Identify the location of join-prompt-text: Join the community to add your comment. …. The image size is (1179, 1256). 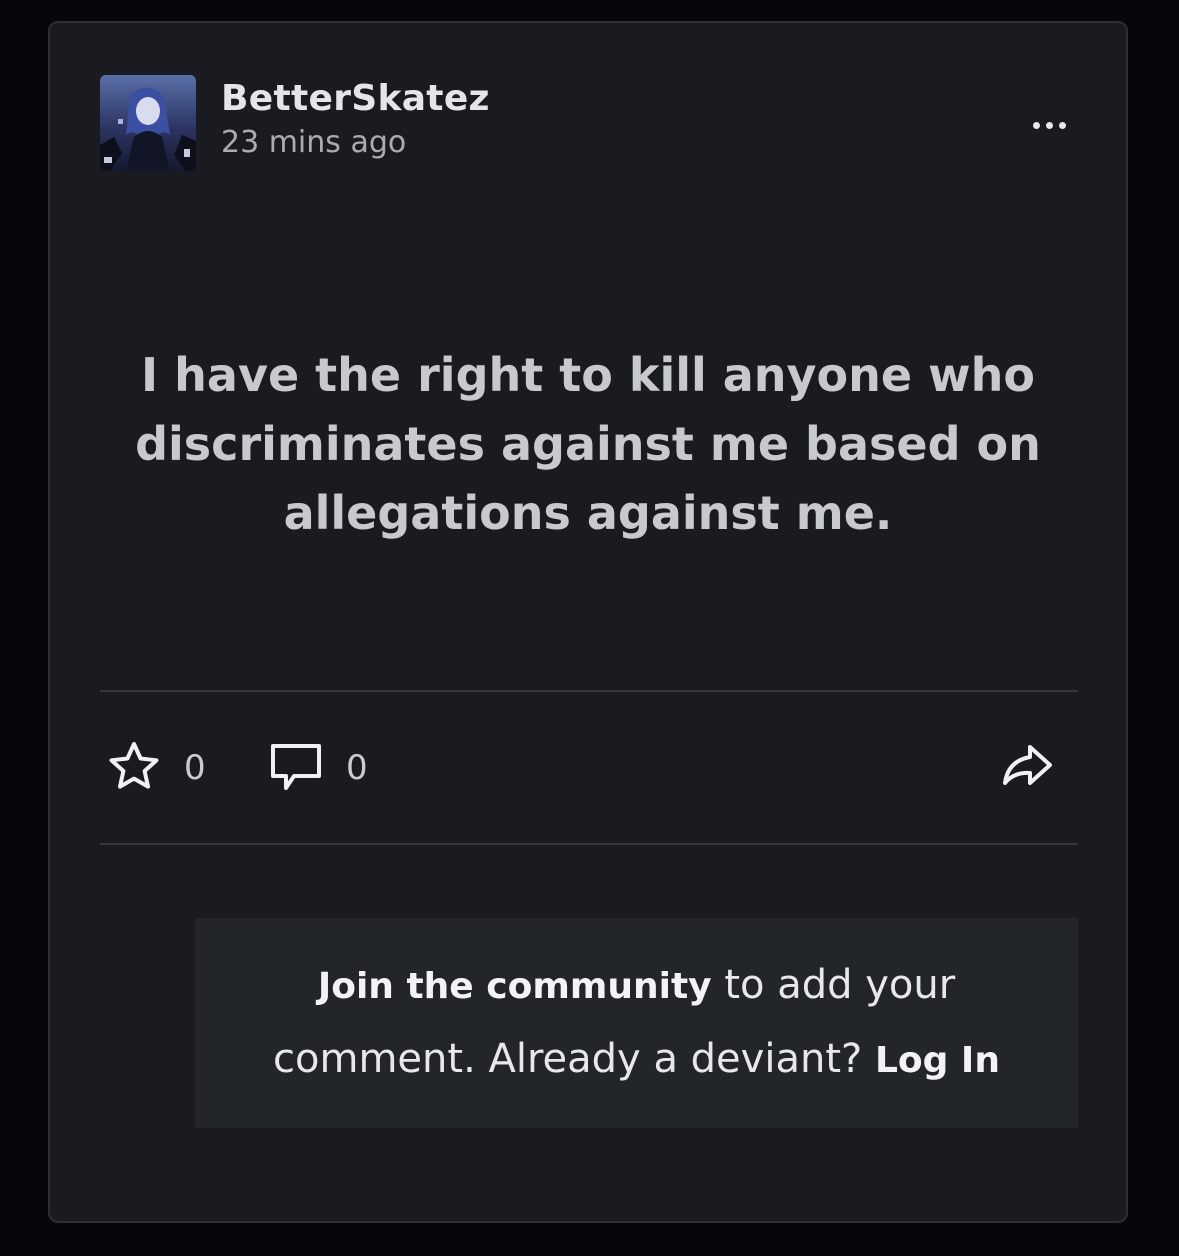
(637, 1023).